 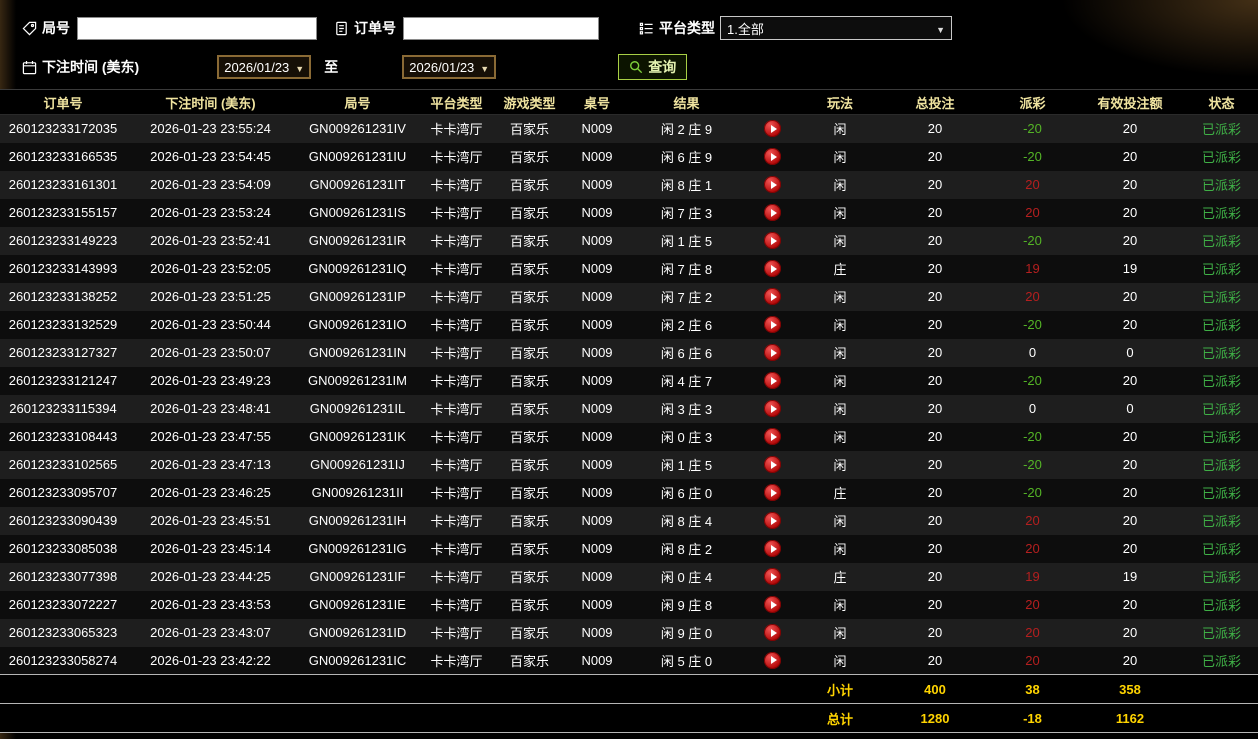 What do you see at coordinates (210, 660) in the screenshot?
I see `cell-bet-time: 2026-01-23 23:42:22` at bounding box center [210, 660].